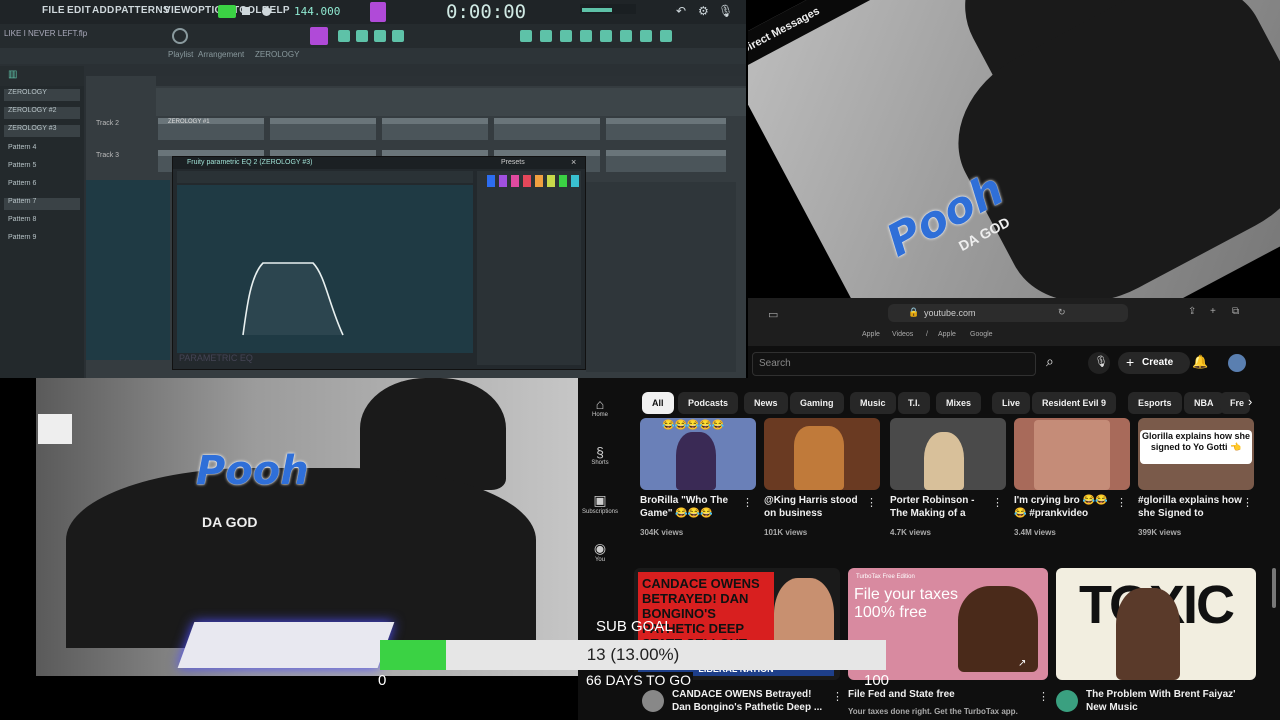  Describe the element at coordinates (266, 11) in the screenshot. I see `record-button` at that location.